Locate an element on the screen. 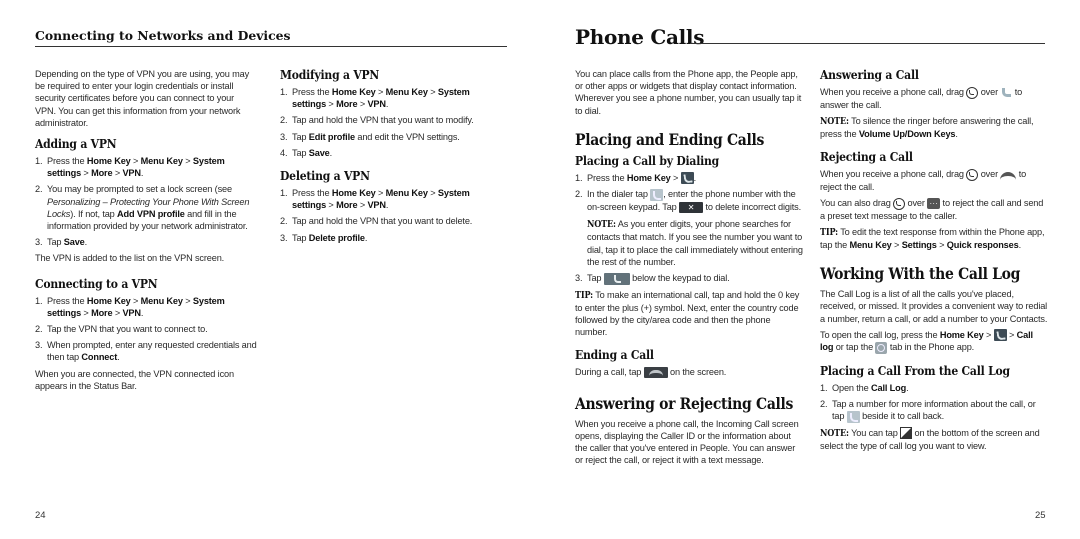  answering-rejecting-heading: Answering or Rejecting Calls is located at coordinates (684, 403).